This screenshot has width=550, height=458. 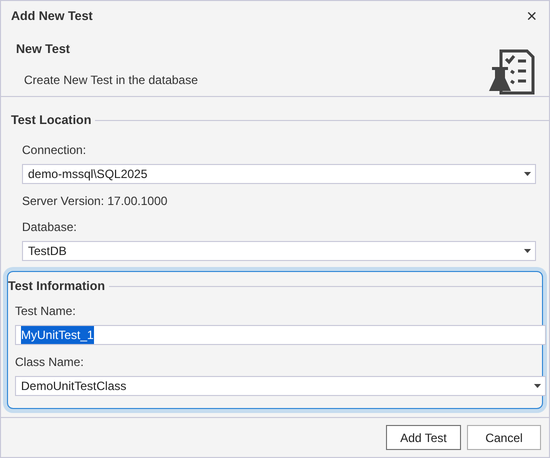 I want to click on field-label: Class Name:, so click(x=50, y=362).